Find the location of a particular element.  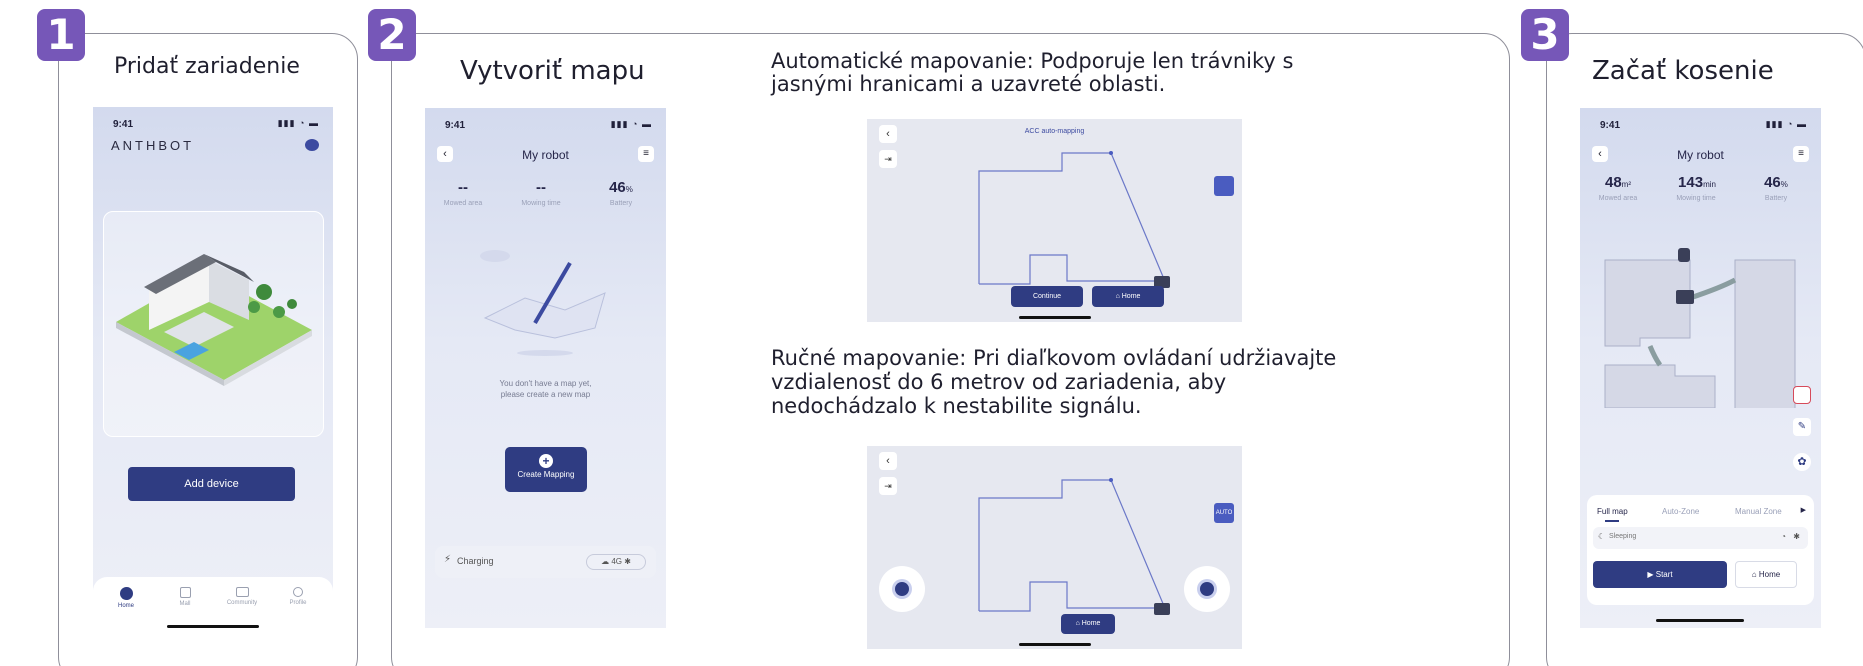

phone-add-device: 9:41 ▮▮▮ ◔ ▬ ANTHBOT Add device Home Mal is located at coordinates (213, 368).